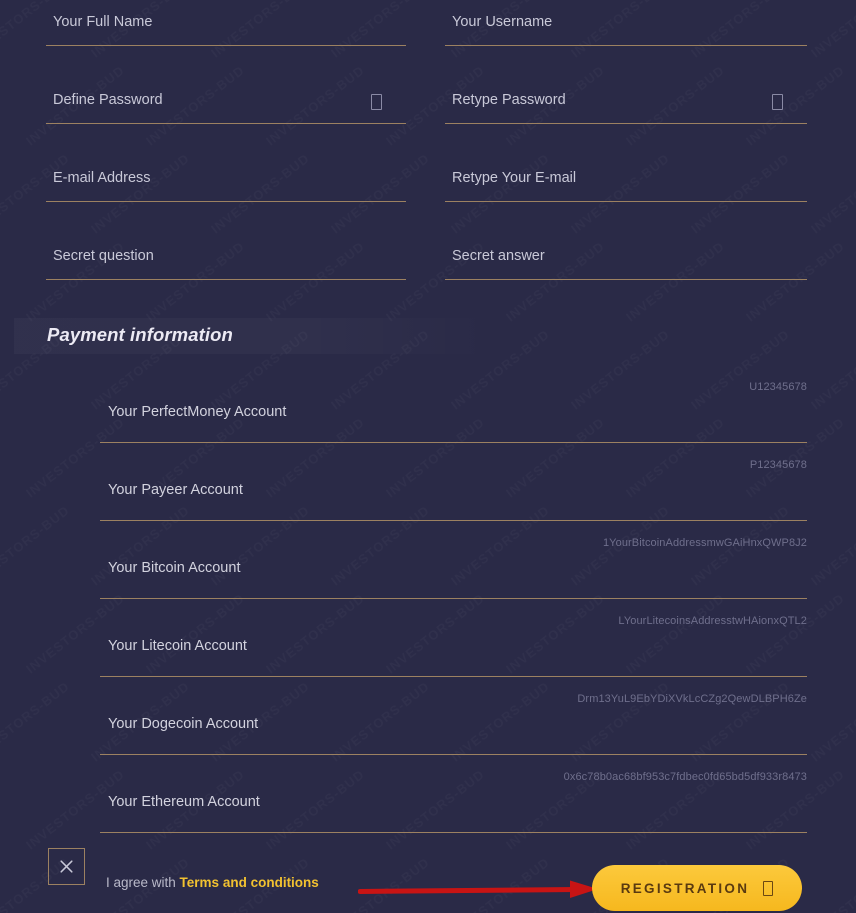  What do you see at coordinates (477, 890) in the screenshot?
I see `red-arrow-annotation` at bounding box center [477, 890].